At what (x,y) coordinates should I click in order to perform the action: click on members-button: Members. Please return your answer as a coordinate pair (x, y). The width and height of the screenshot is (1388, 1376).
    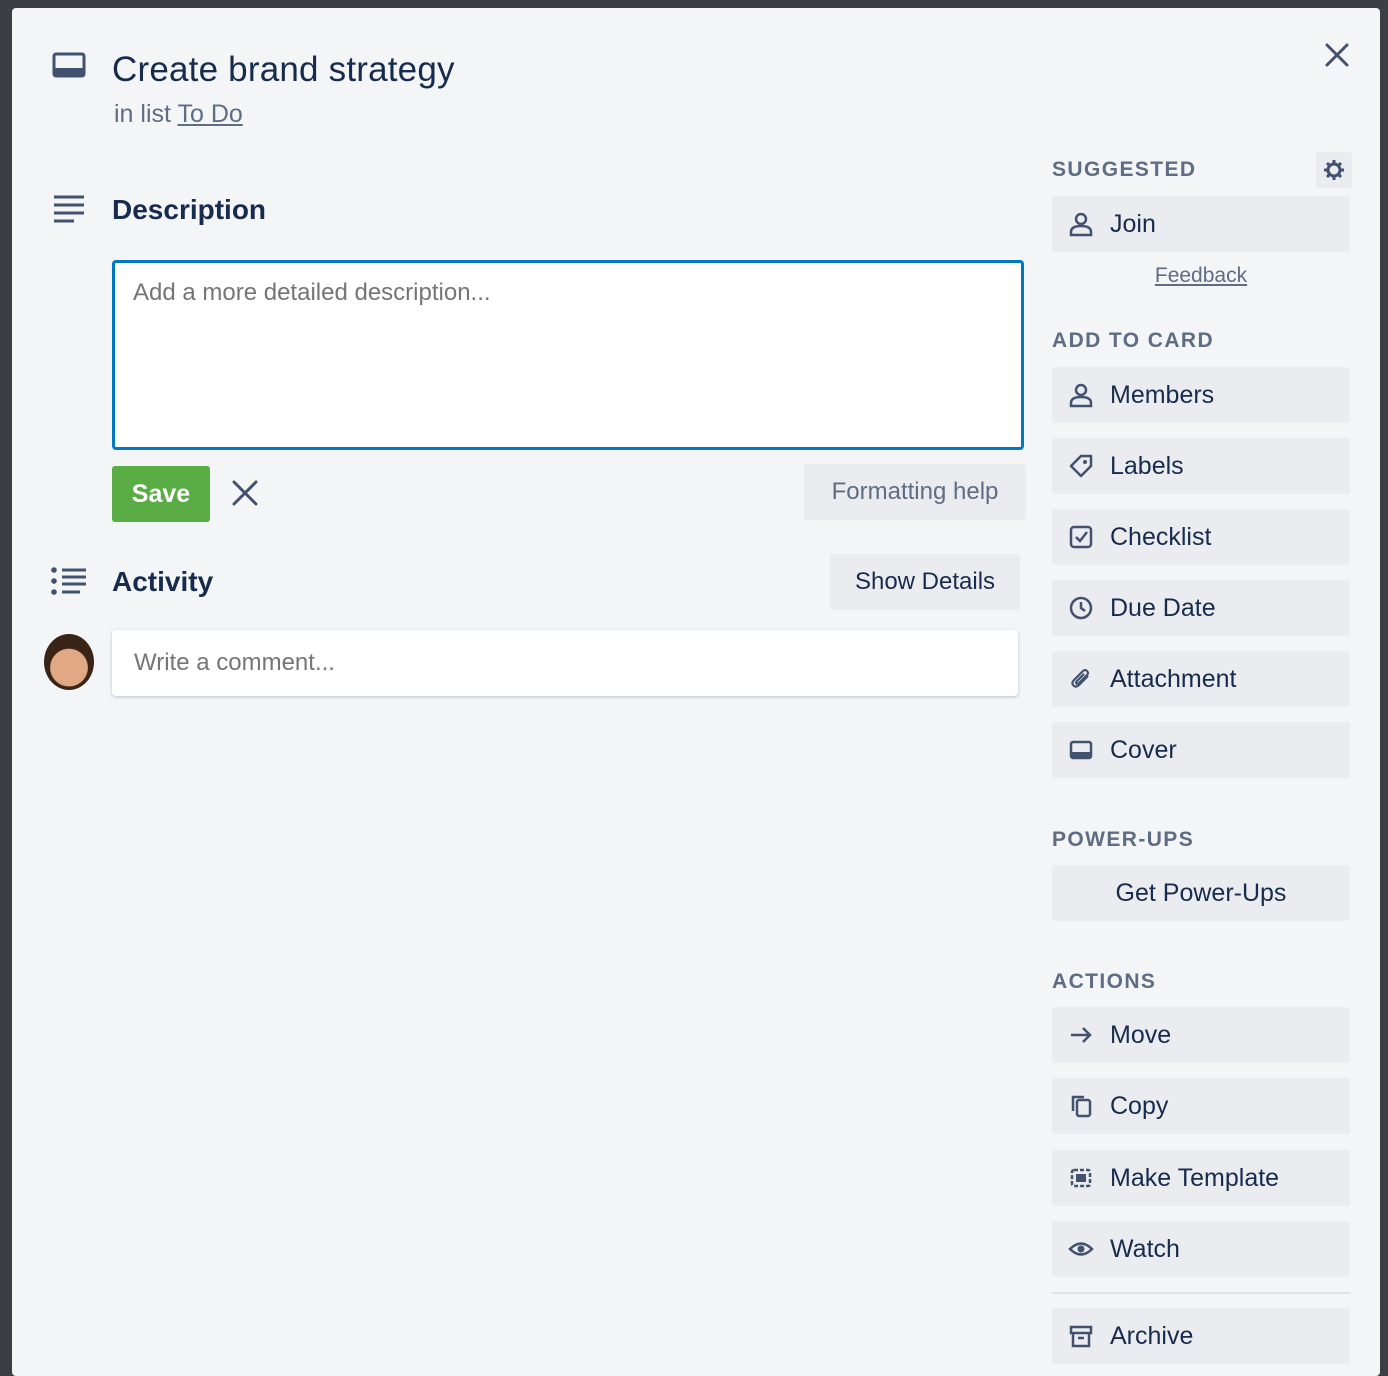
    Looking at the image, I should click on (1201, 395).